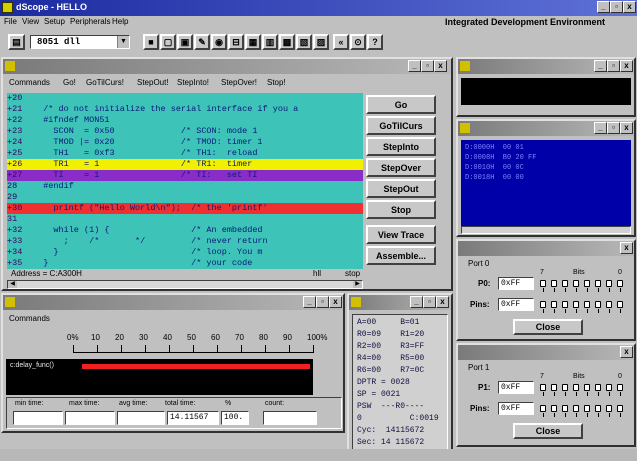 The width and height of the screenshot is (637, 461). What do you see at coordinates (322, 302) in the screenshot?
I see `perf-maximize-button: ▫` at bounding box center [322, 302].